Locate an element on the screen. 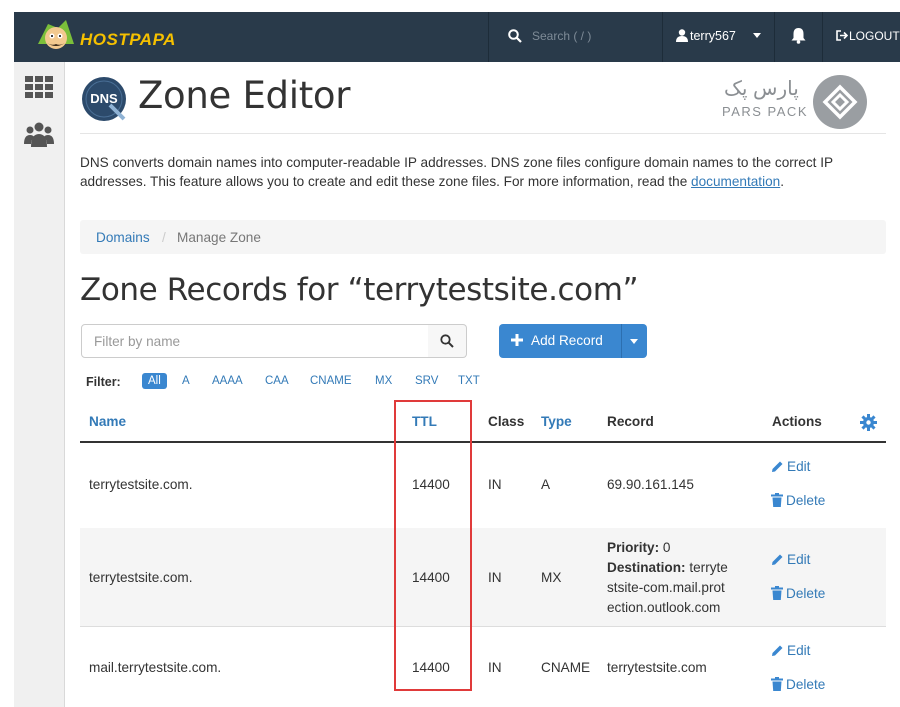  logout-label: LOGOUT is located at coordinates (874, 36).